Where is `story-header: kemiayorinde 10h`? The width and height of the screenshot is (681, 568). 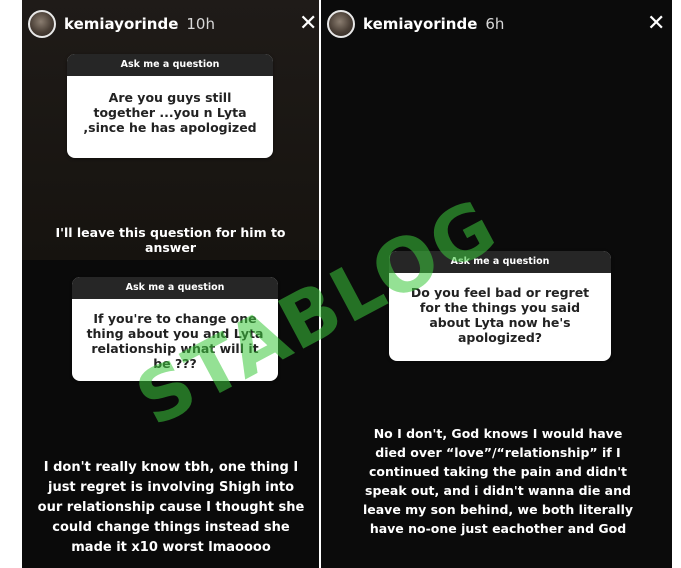 story-header: kemiayorinde 10h is located at coordinates (121, 24).